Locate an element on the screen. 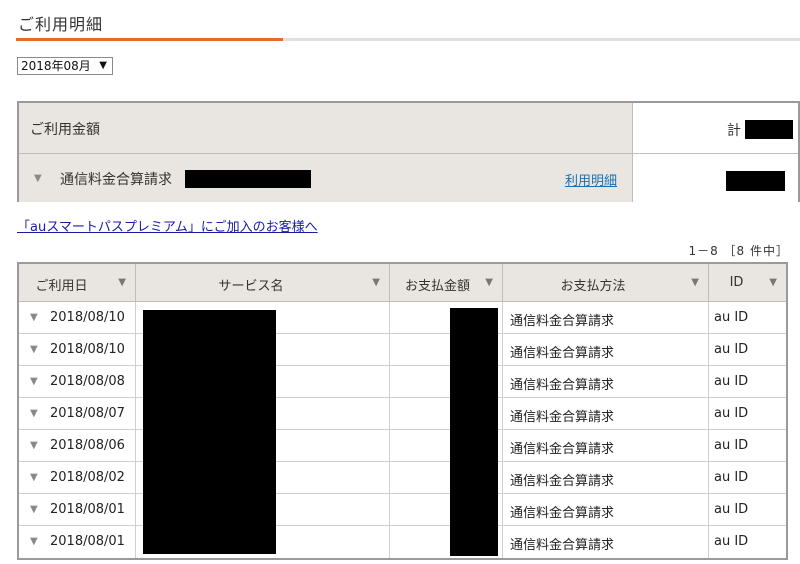 The height and width of the screenshot is (564, 800). cell-date: ▼ 2018/08/02 is located at coordinates (77, 477).